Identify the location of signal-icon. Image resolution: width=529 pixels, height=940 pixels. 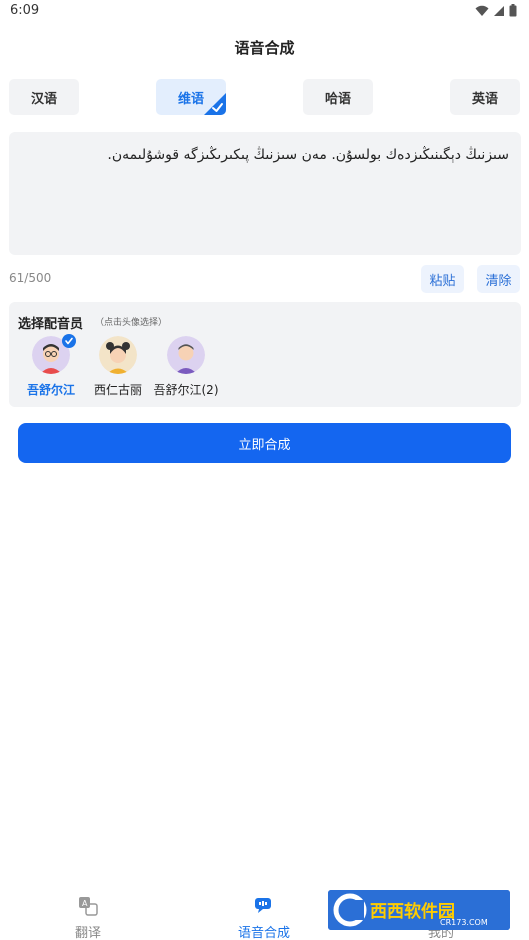
(499, 10).